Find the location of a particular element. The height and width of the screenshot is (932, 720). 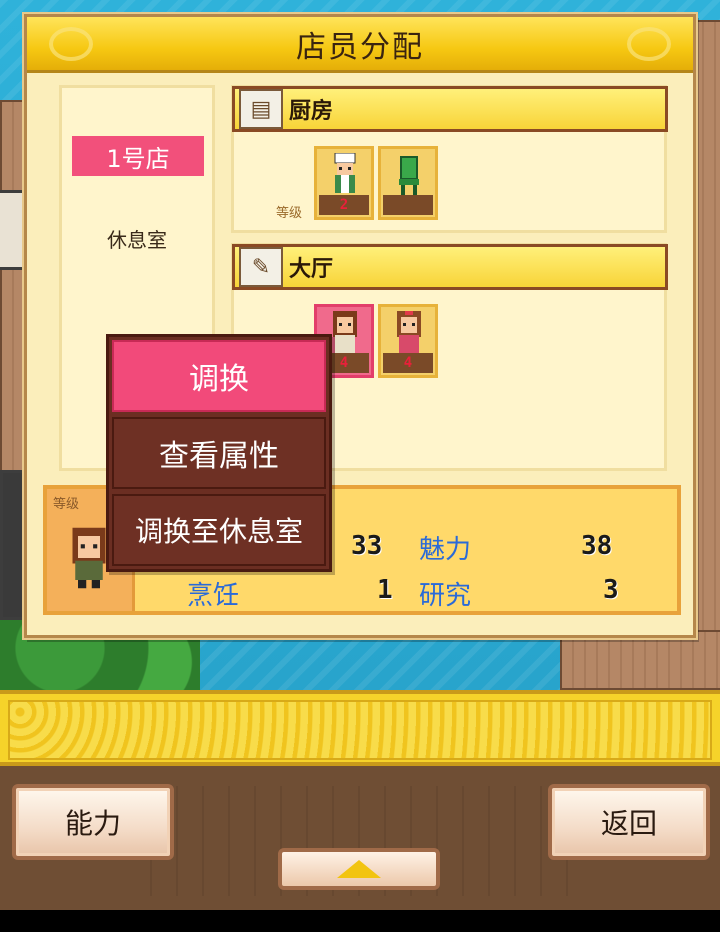

message-bar-pattern is located at coordinates (360, 730).